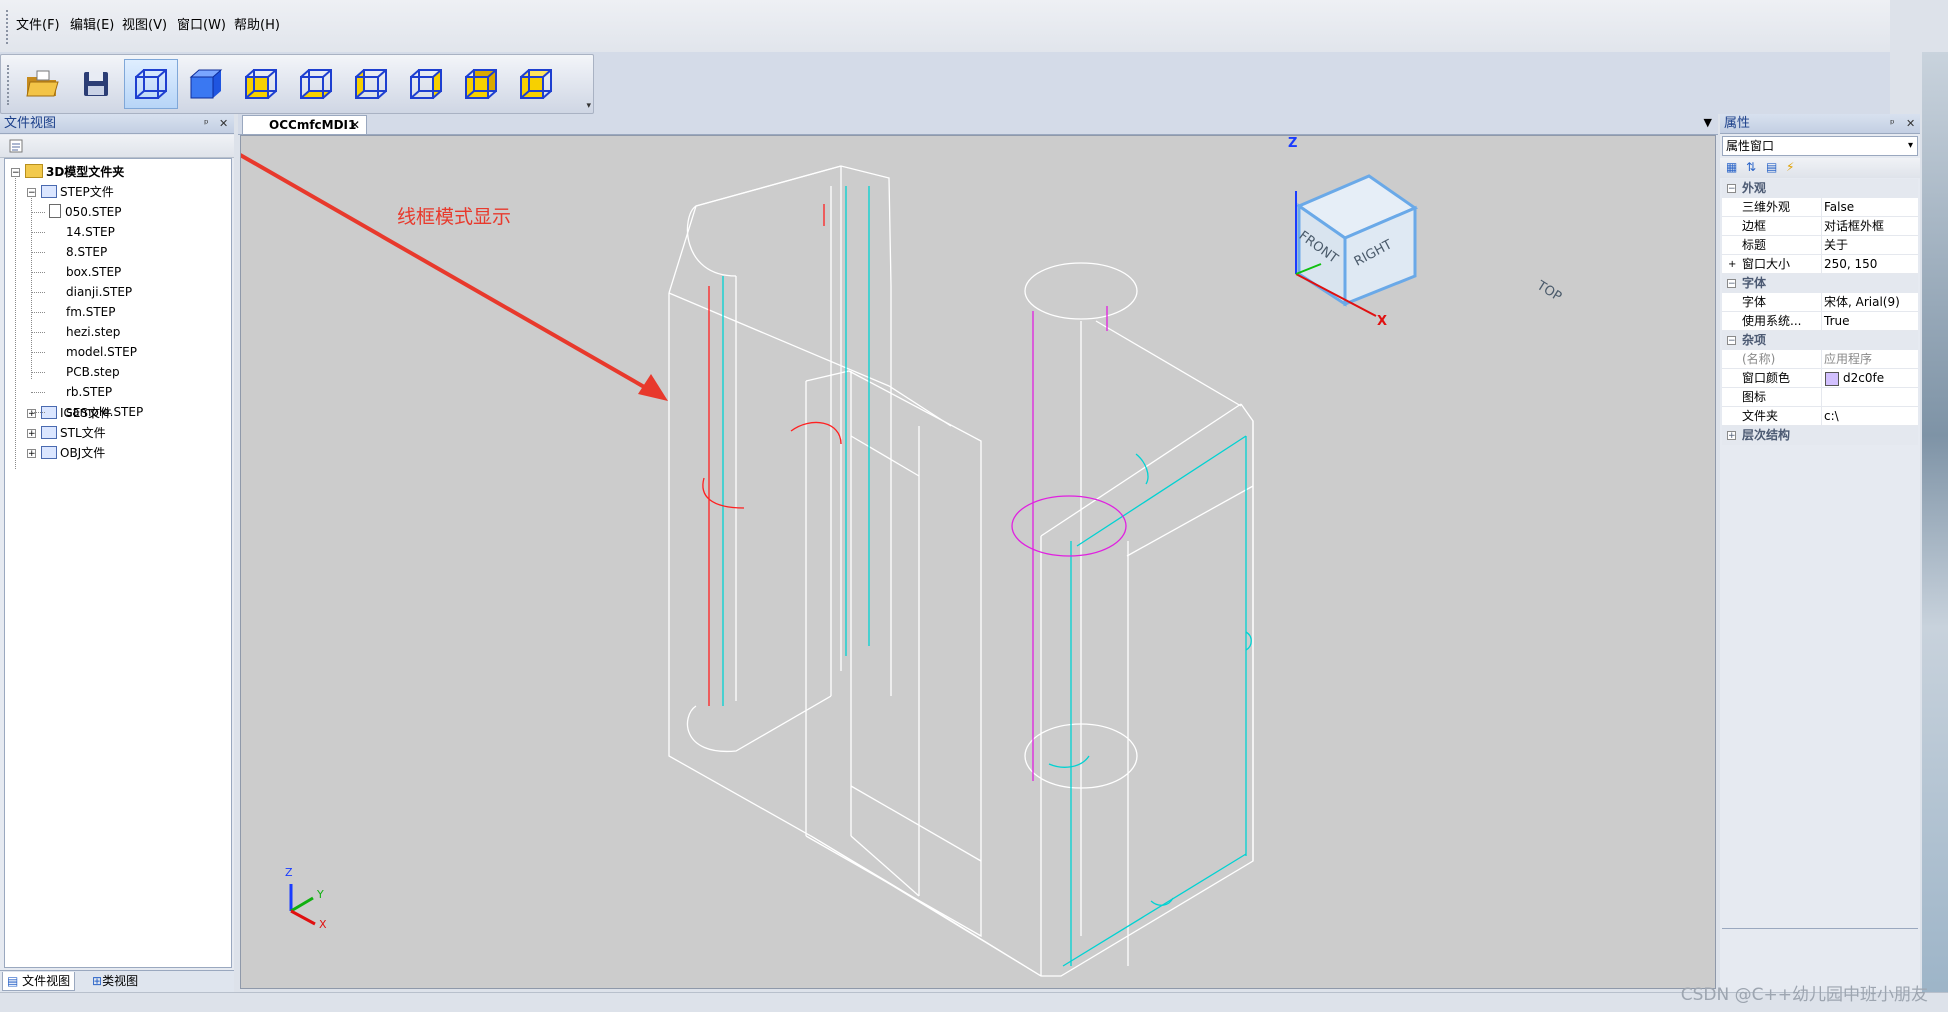 The image size is (1948, 1012). What do you see at coordinates (1820, 245) in the screenshot?
I see `prop-row: 标题 关于` at bounding box center [1820, 245].